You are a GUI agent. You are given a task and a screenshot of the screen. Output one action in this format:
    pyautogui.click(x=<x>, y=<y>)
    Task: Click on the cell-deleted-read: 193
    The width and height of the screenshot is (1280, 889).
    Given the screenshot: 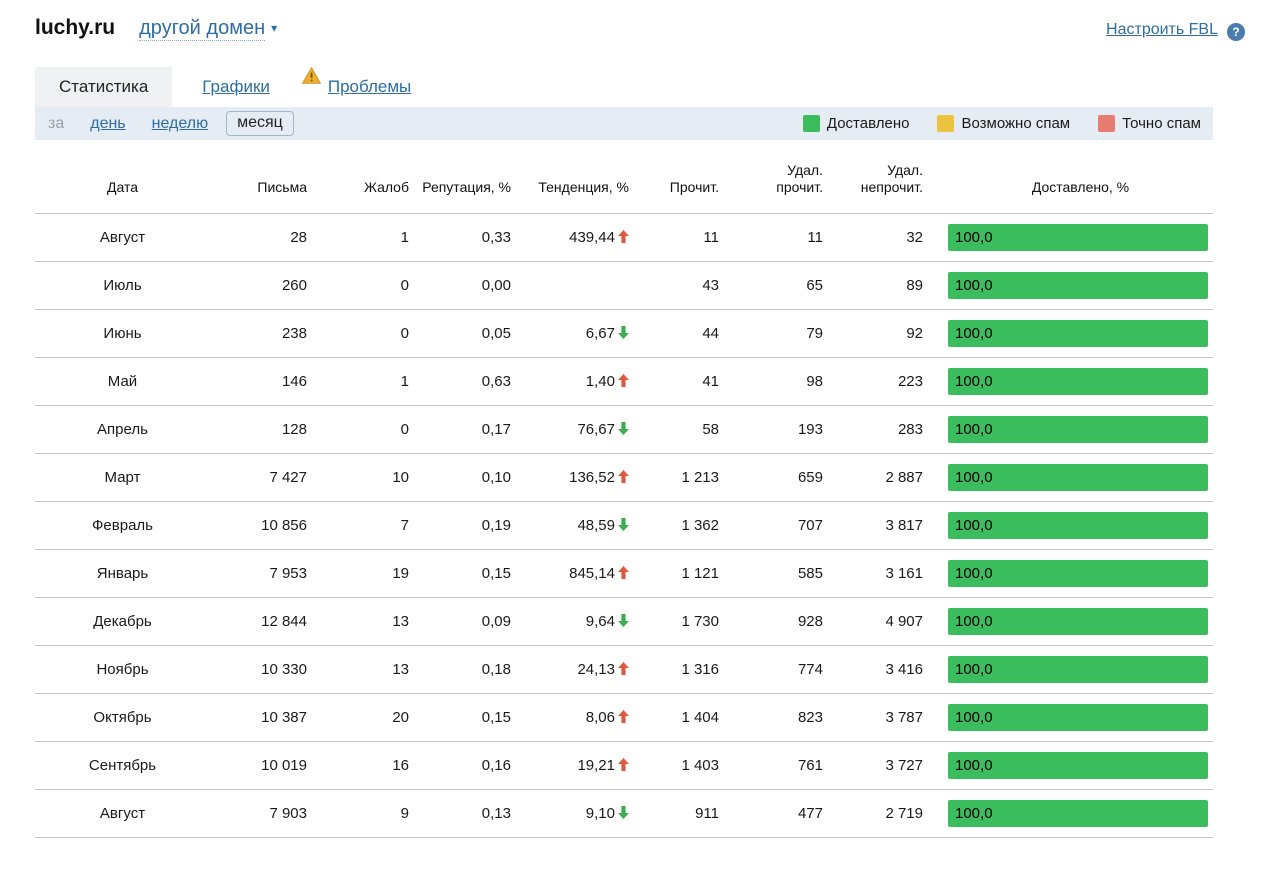 What is the action you would take?
    pyautogui.click(x=810, y=429)
    